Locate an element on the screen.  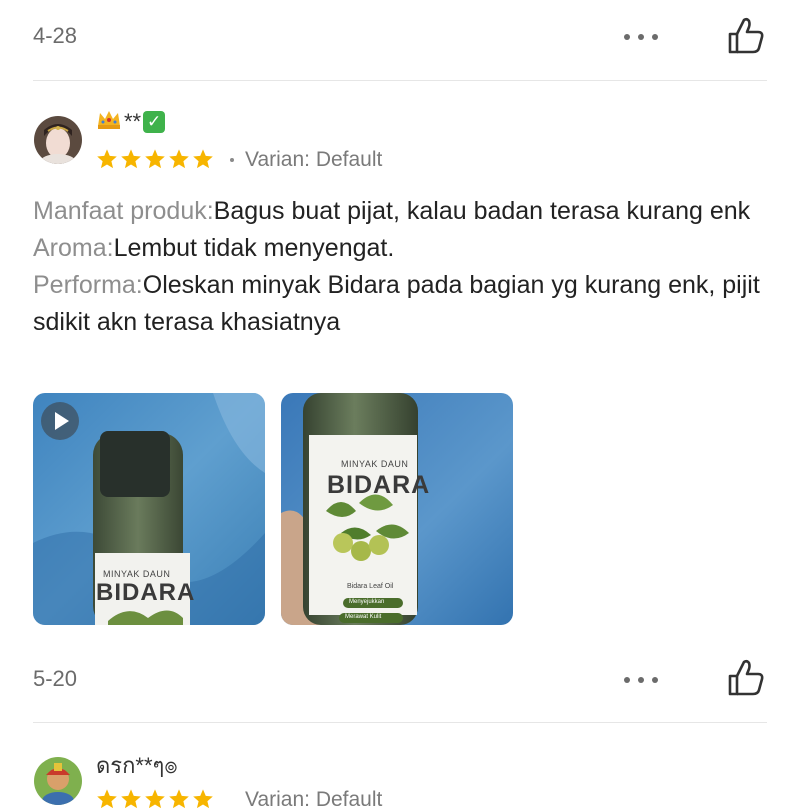
product-pill-2: Merawat Kulit is located at coordinates (363, 617).